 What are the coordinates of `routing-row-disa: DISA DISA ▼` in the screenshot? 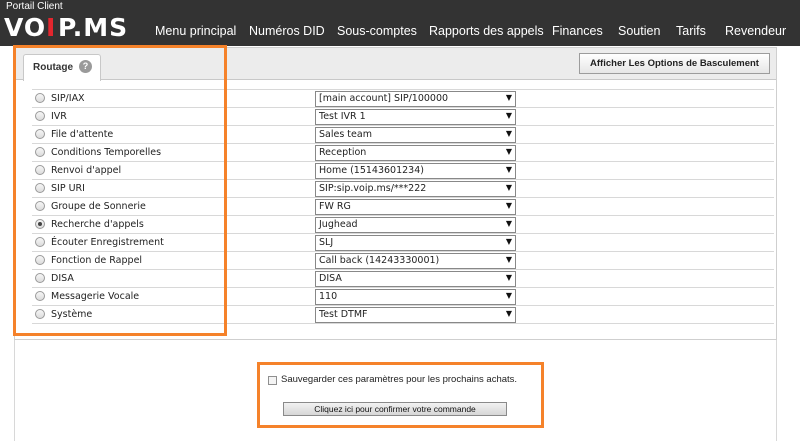 It's located at (403, 279).